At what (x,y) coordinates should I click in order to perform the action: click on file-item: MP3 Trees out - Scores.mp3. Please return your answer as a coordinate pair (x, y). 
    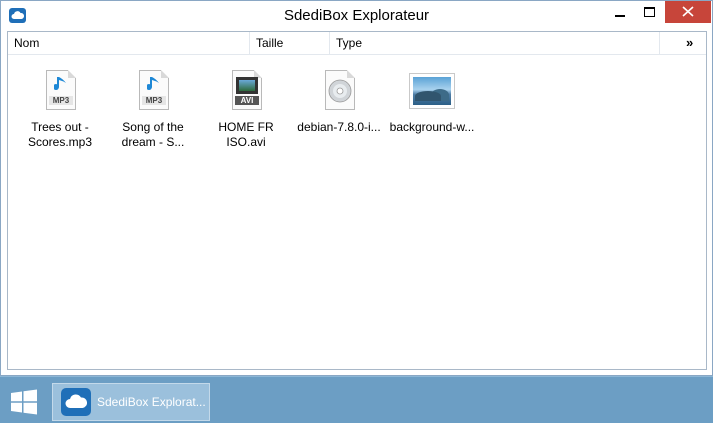
    Looking at the image, I should click on (60, 109).